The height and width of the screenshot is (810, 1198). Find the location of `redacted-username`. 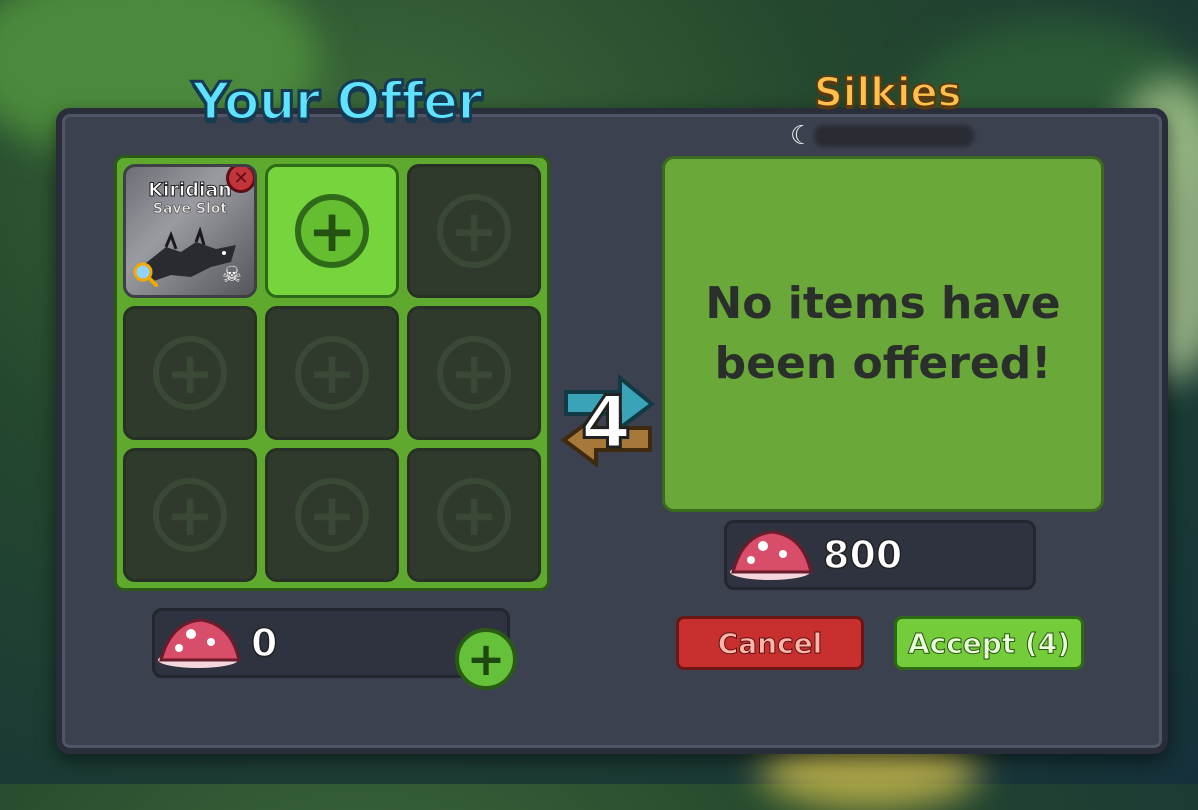

redacted-username is located at coordinates (894, 136).